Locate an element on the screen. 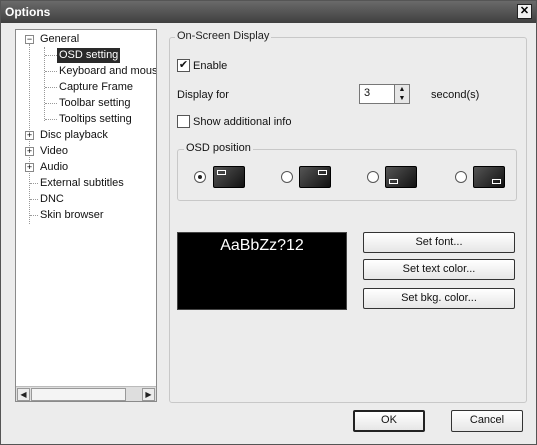 The image size is (537, 445). tree-item-skin-browser: Skin browser is located at coordinates (72, 215).